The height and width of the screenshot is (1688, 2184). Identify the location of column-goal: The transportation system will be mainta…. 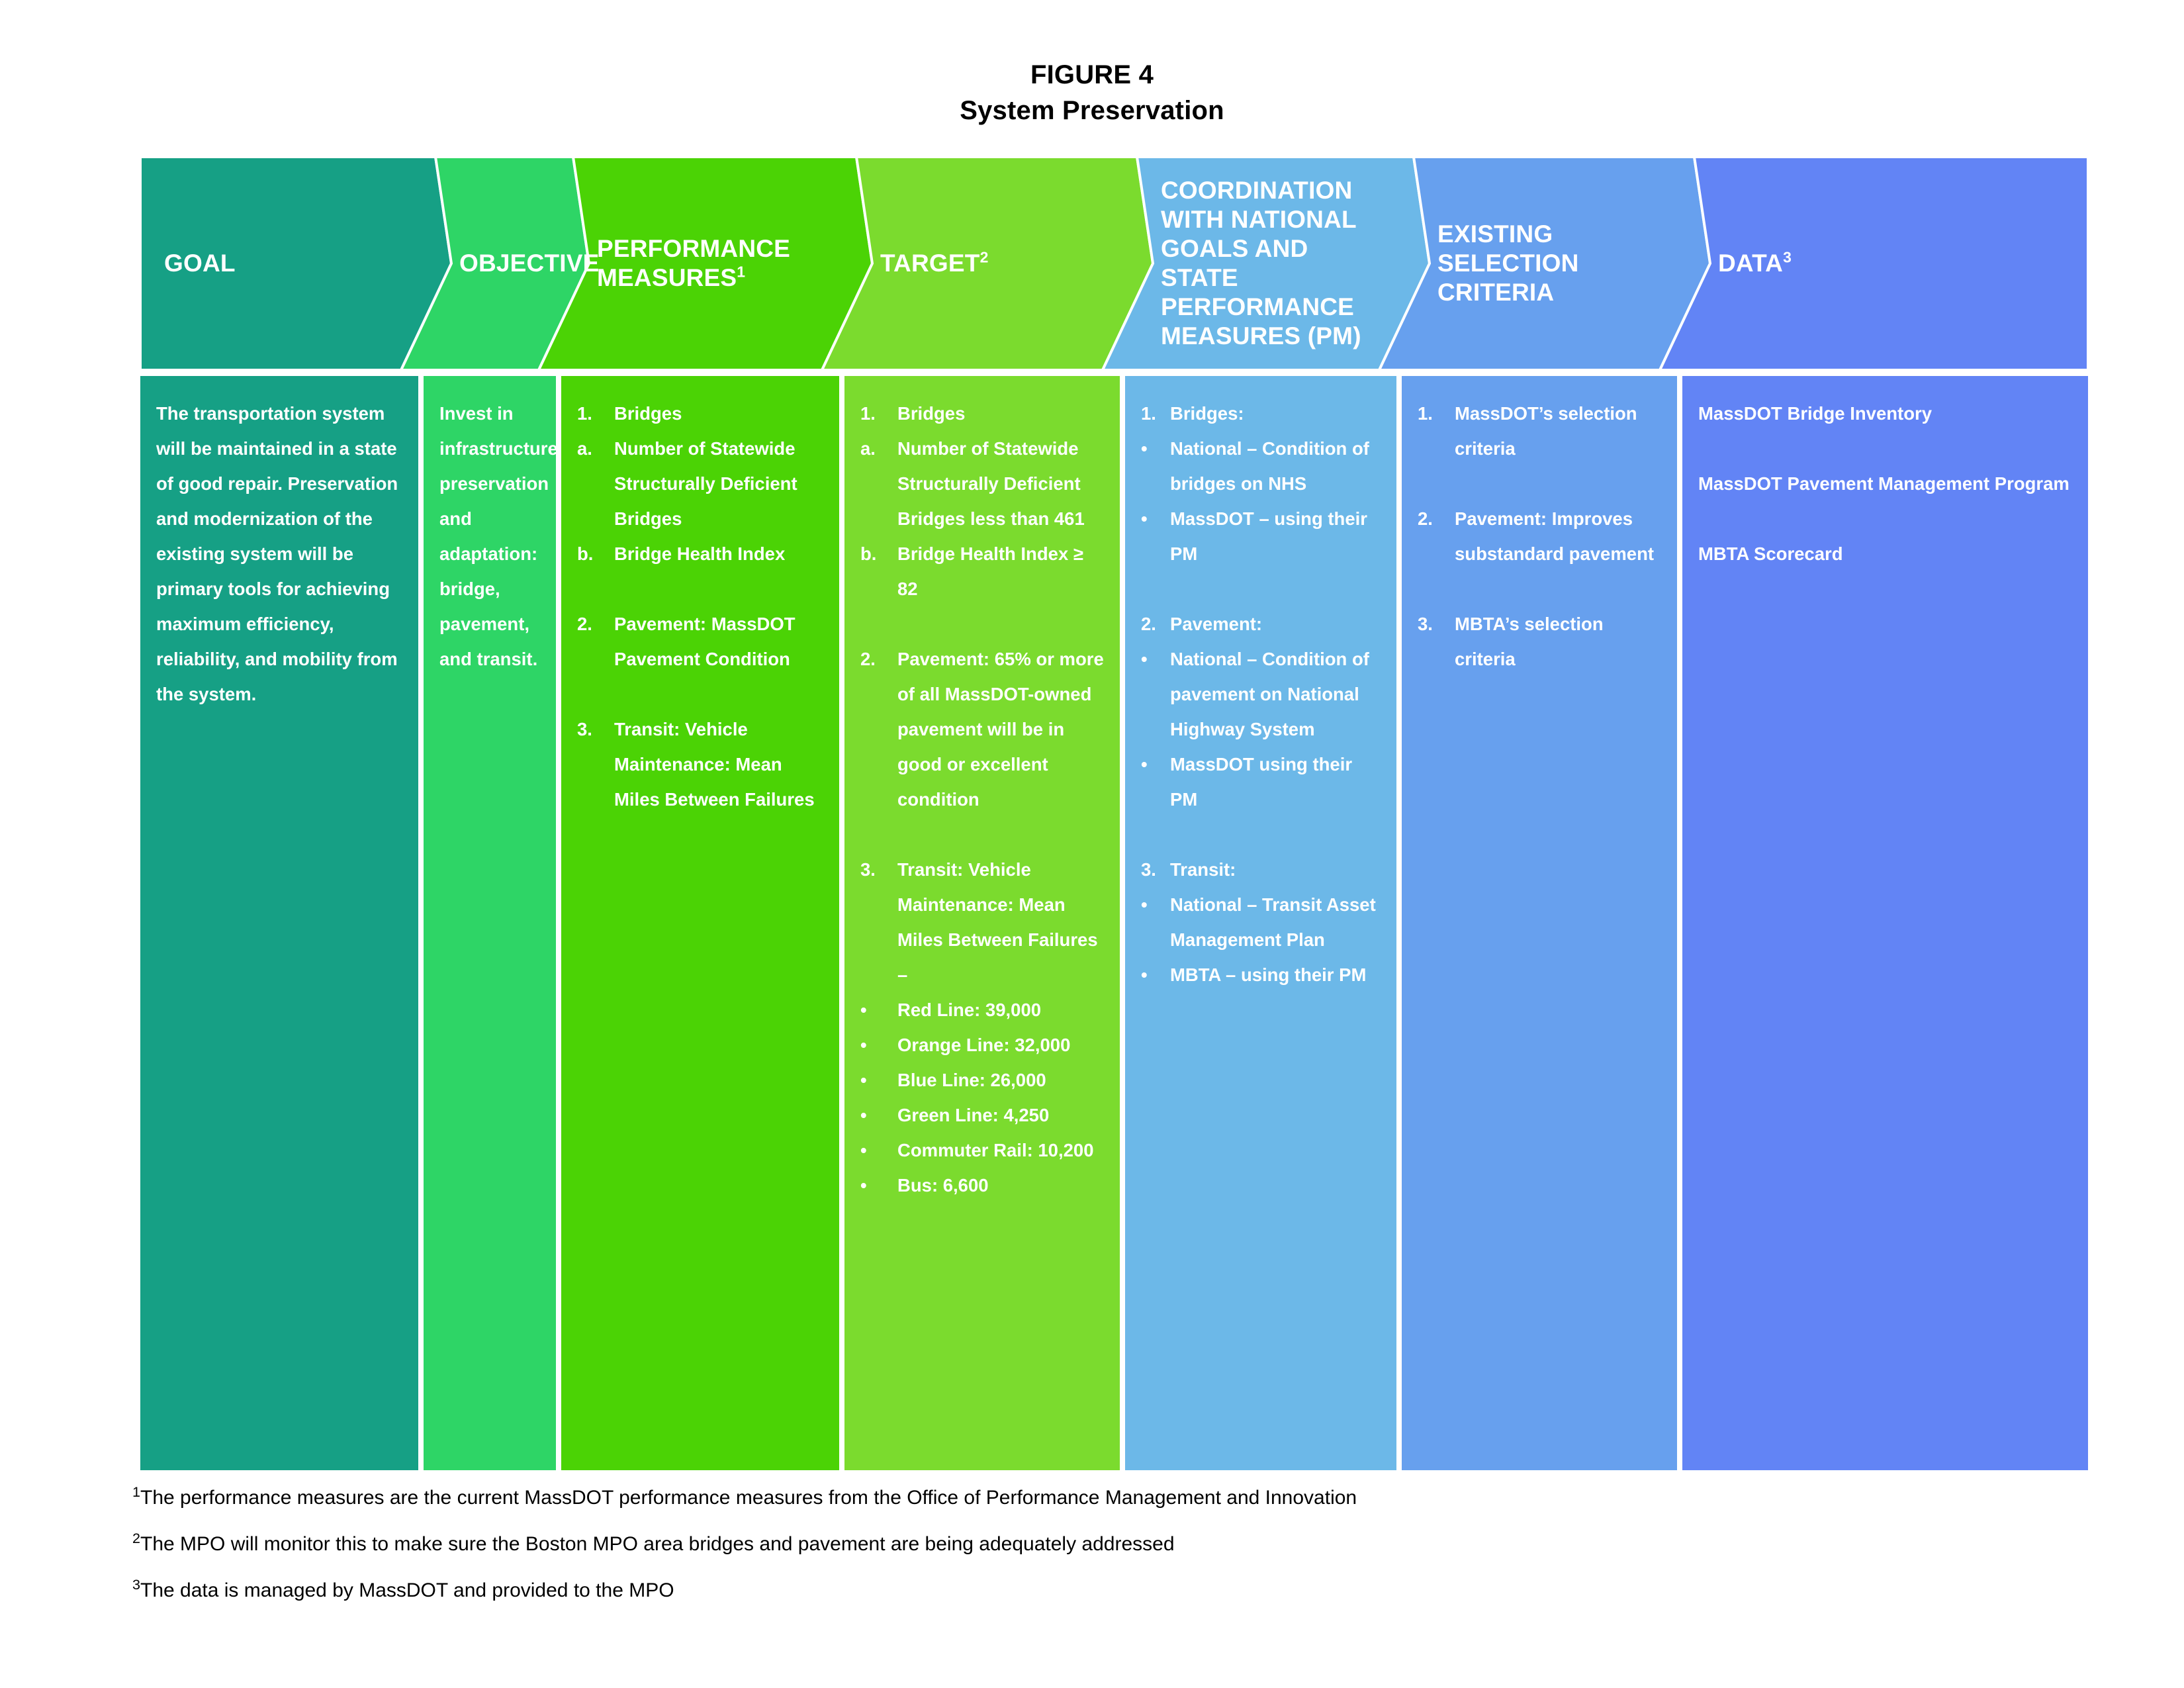
(279, 923).